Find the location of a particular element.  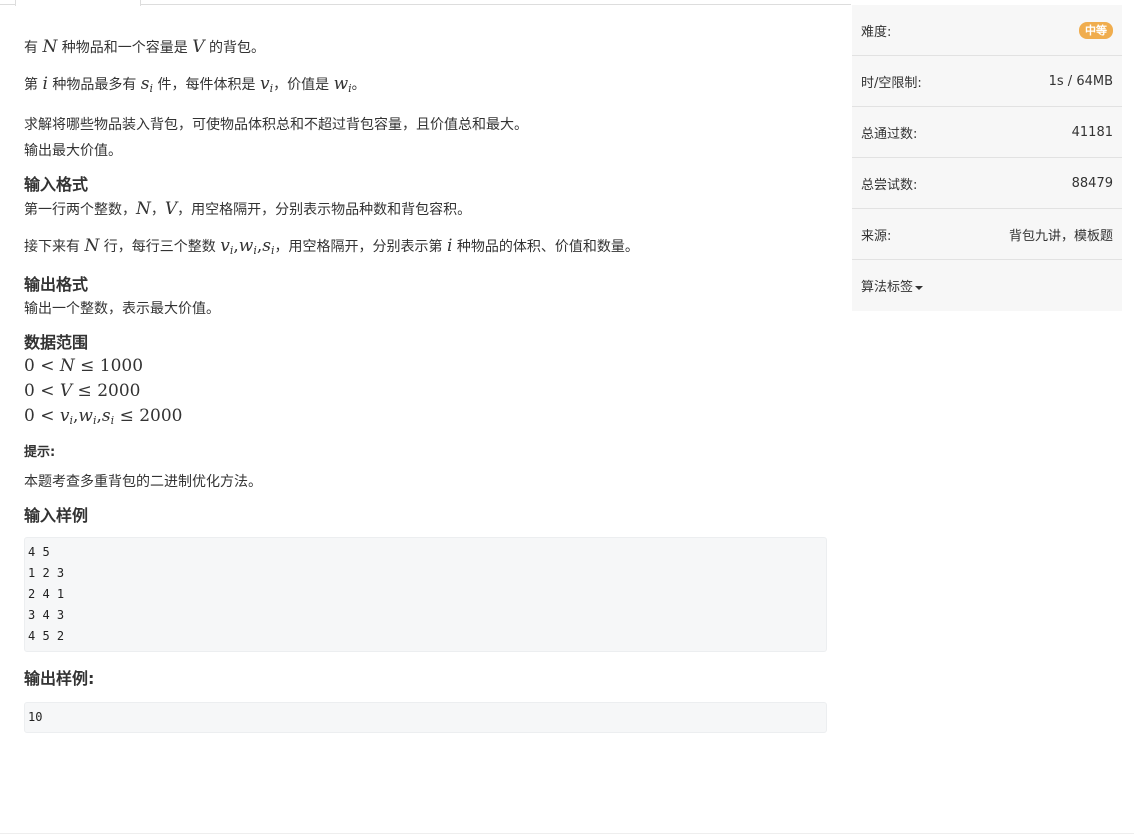

tab-active is located at coordinates (78, 3).